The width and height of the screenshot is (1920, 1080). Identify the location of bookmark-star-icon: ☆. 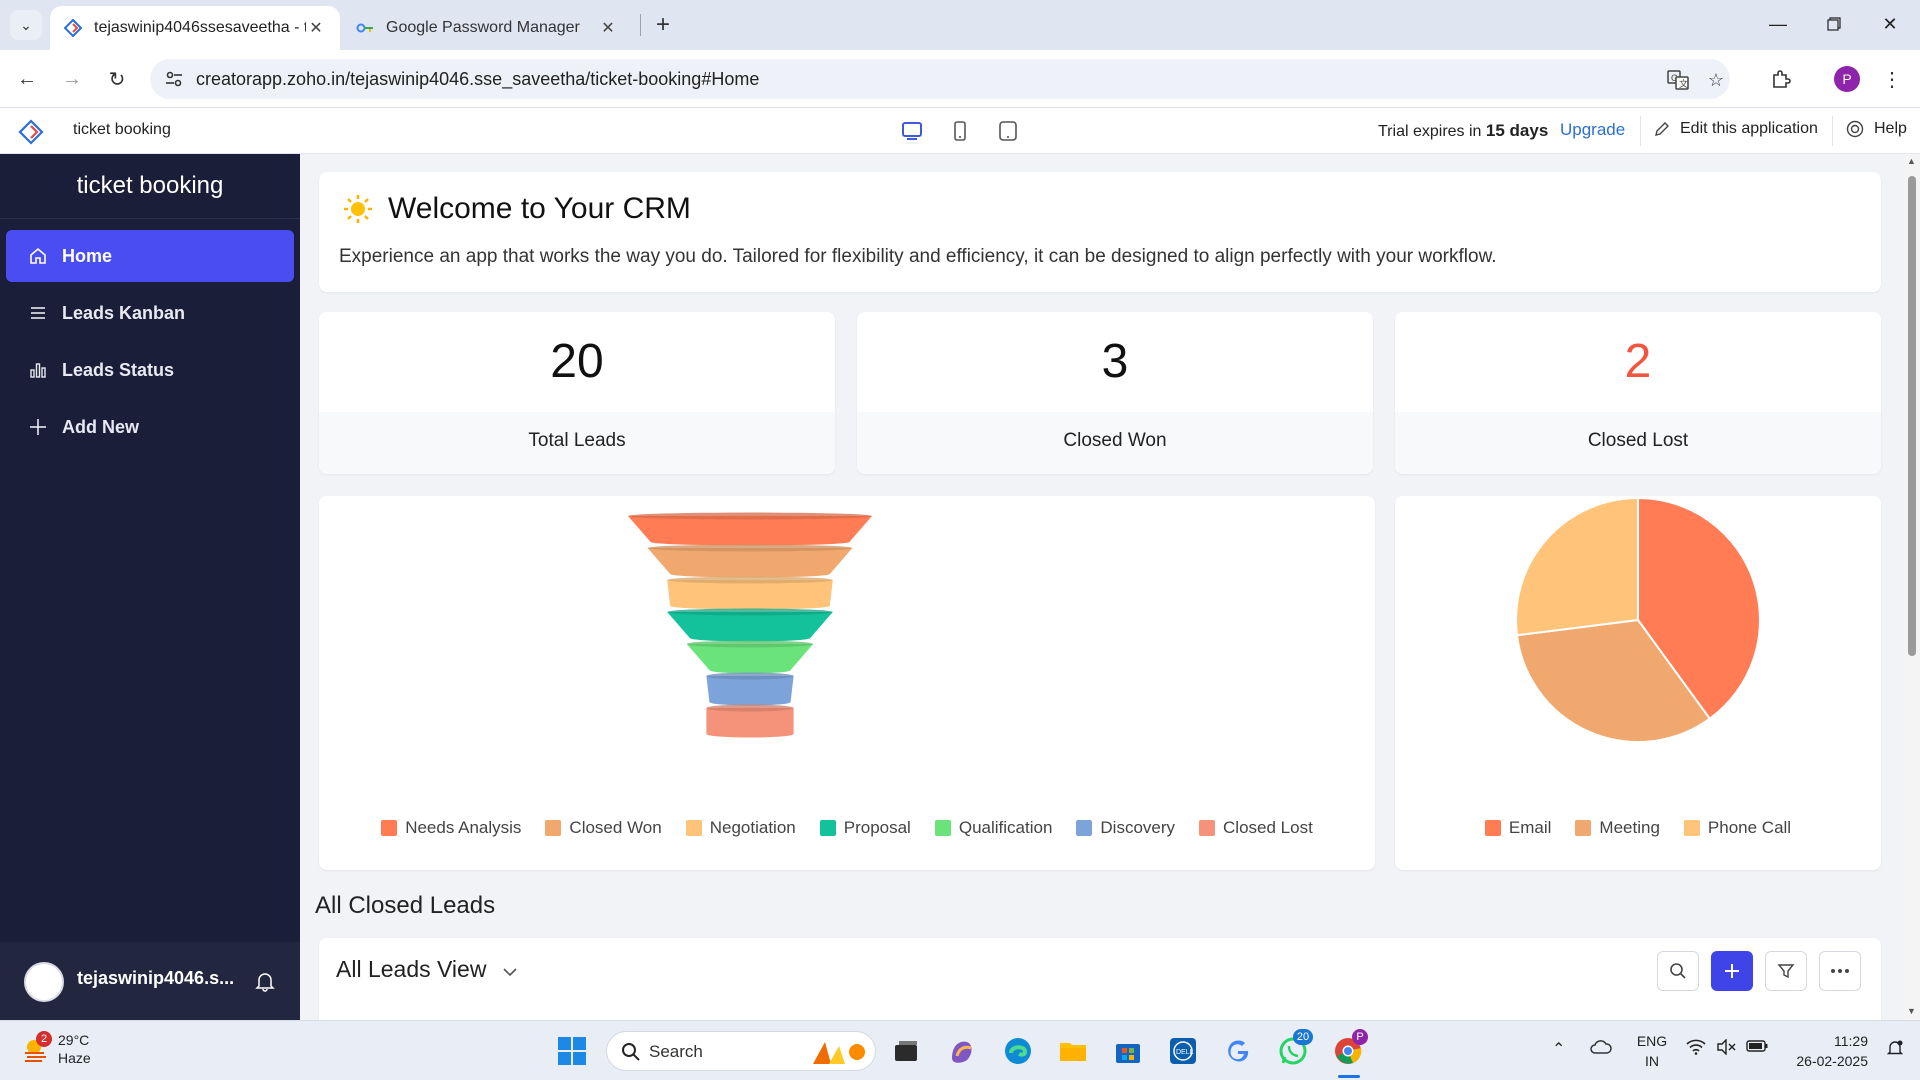
(1716, 80).